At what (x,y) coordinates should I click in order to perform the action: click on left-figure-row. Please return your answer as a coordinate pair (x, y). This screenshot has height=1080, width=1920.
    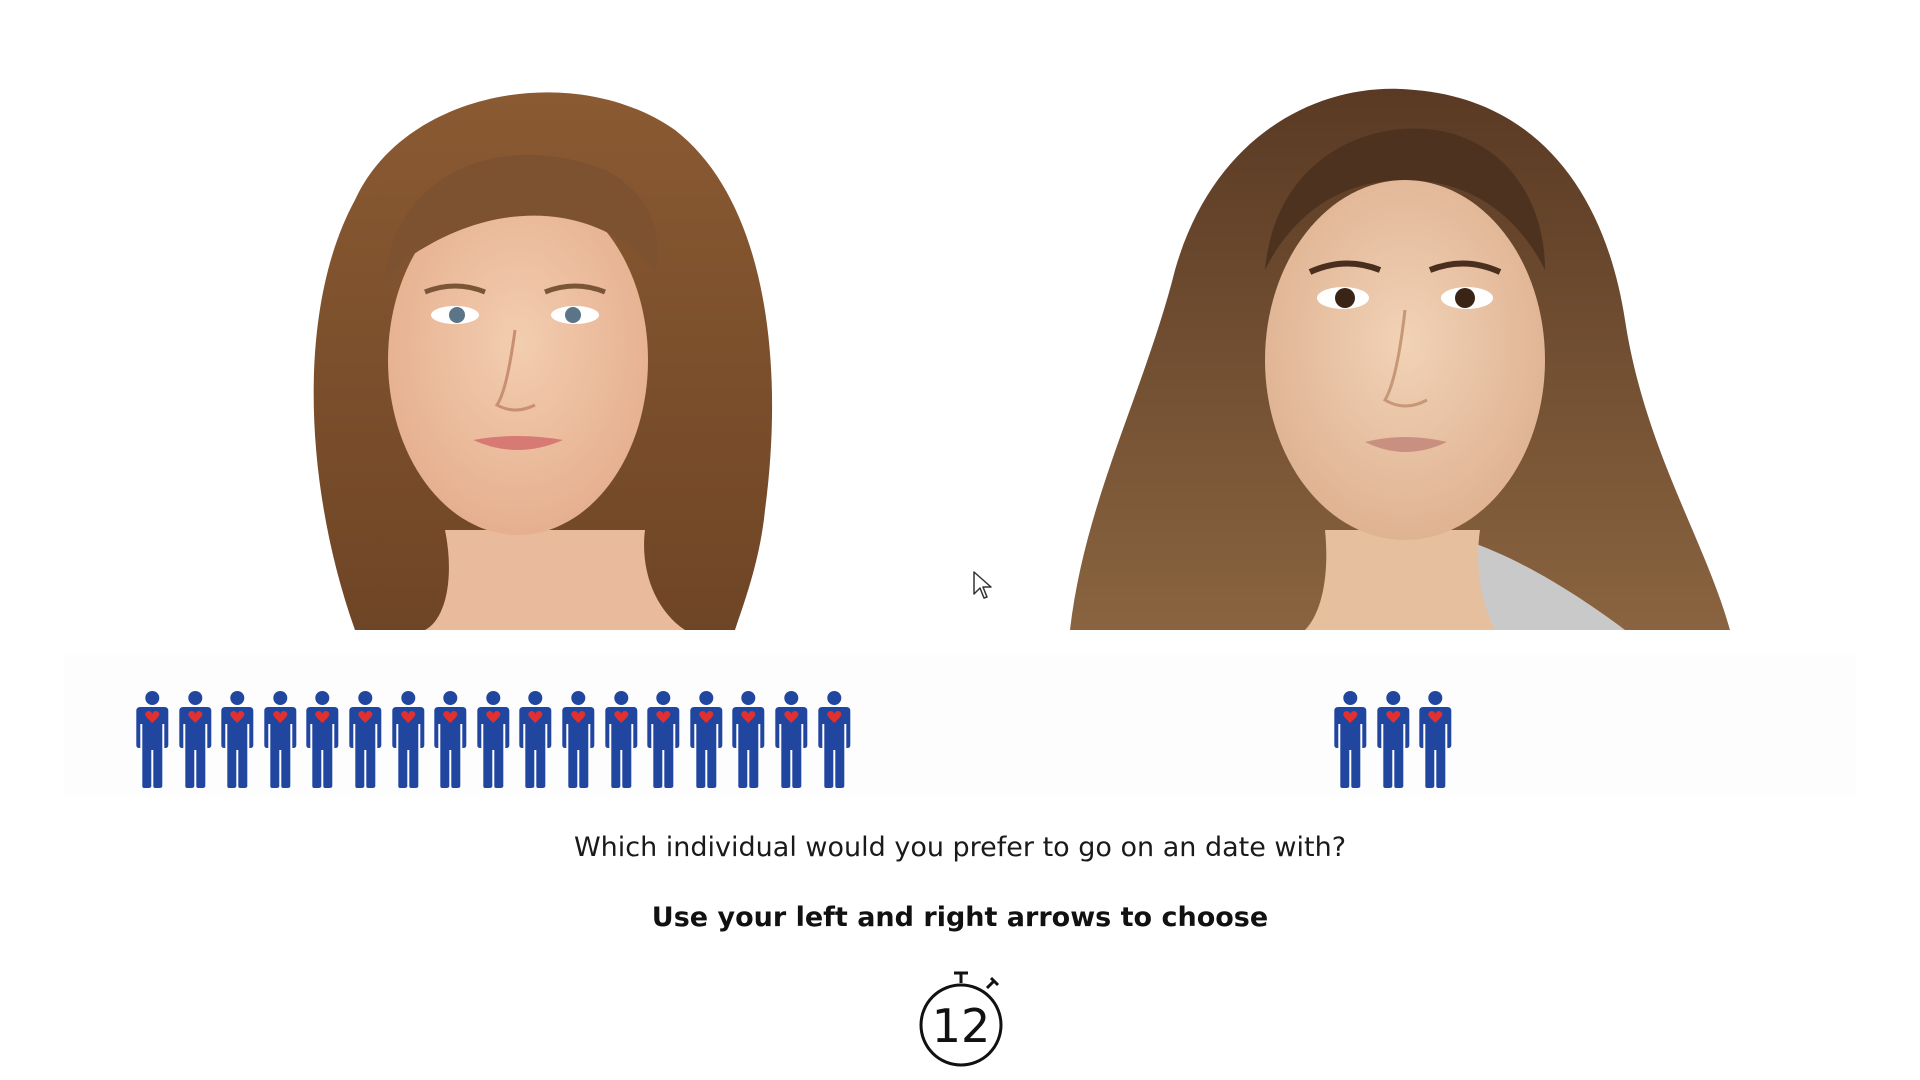
    Looking at the image, I should click on (493, 739).